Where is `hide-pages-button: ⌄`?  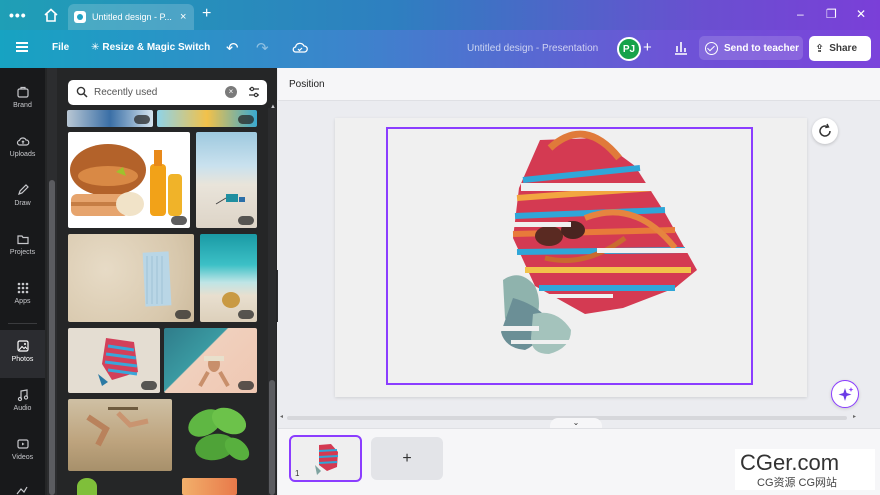
hide-pages-button: ⌄ is located at coordinates (576, 423).